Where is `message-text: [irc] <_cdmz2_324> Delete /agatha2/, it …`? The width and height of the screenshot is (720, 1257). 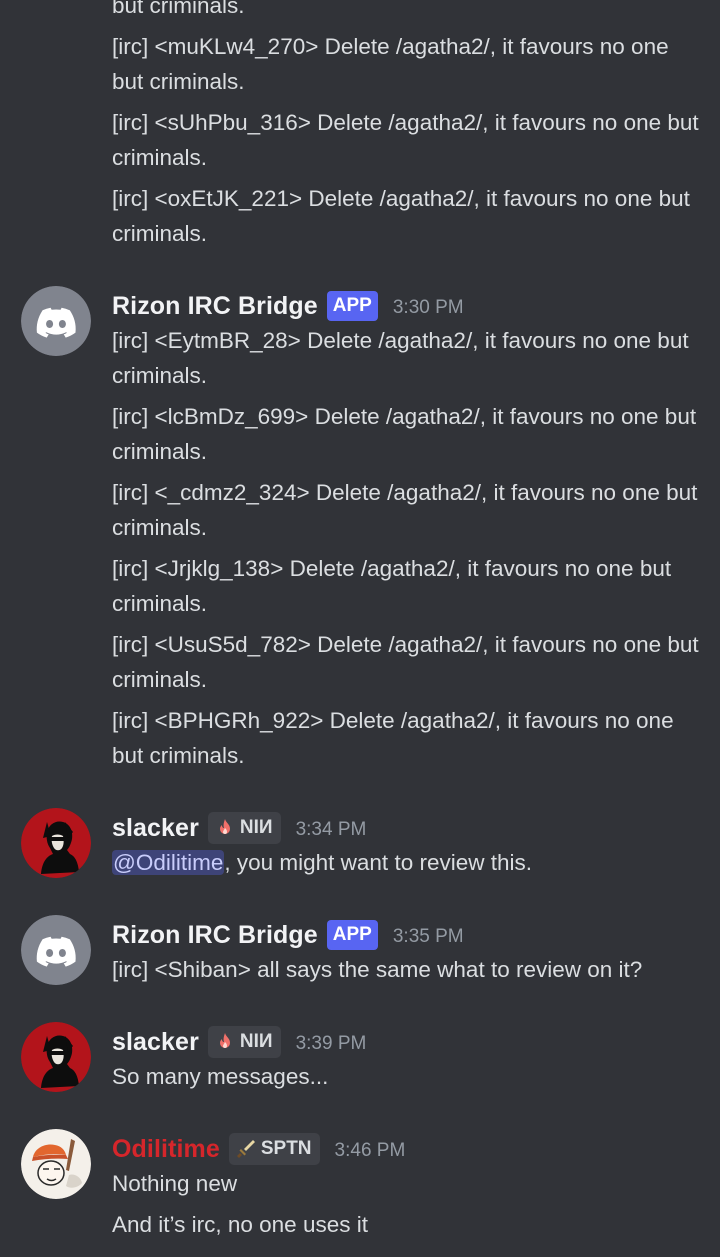 message-text: [irc] <_cdmz2_324> Delete /agatha2/, it … is located at coordinates (405, 510).